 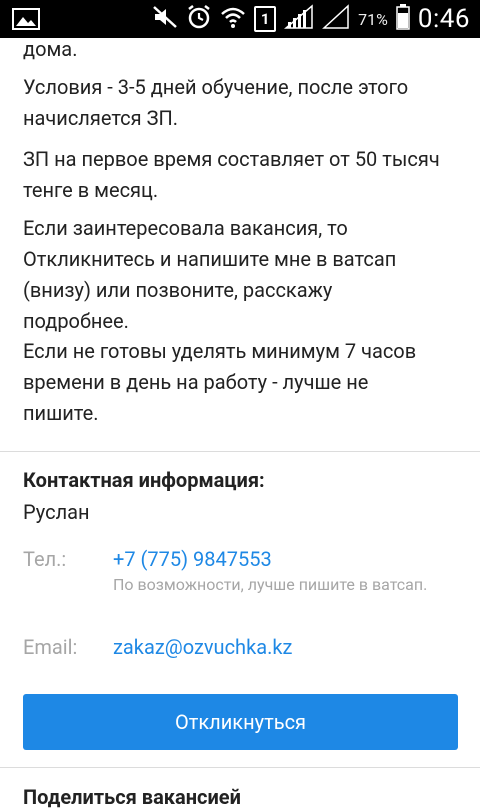 What do you see at coordinates (240, 451) in the screenshot?
I see `divider-top` at bounding box center [240, 451].